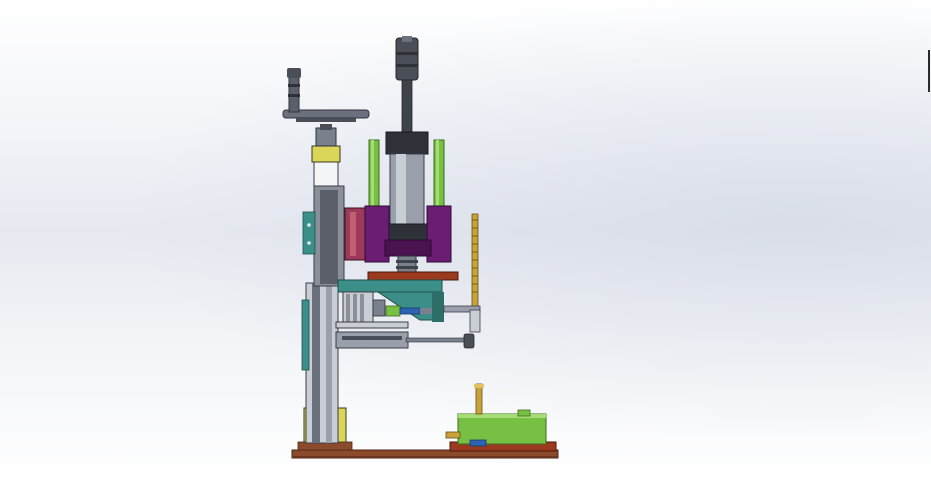 This screenshot has height=482, width=931. Describe the element at coordinates (479, 399) in the screenshot. I see `fixture-pin` at that location.